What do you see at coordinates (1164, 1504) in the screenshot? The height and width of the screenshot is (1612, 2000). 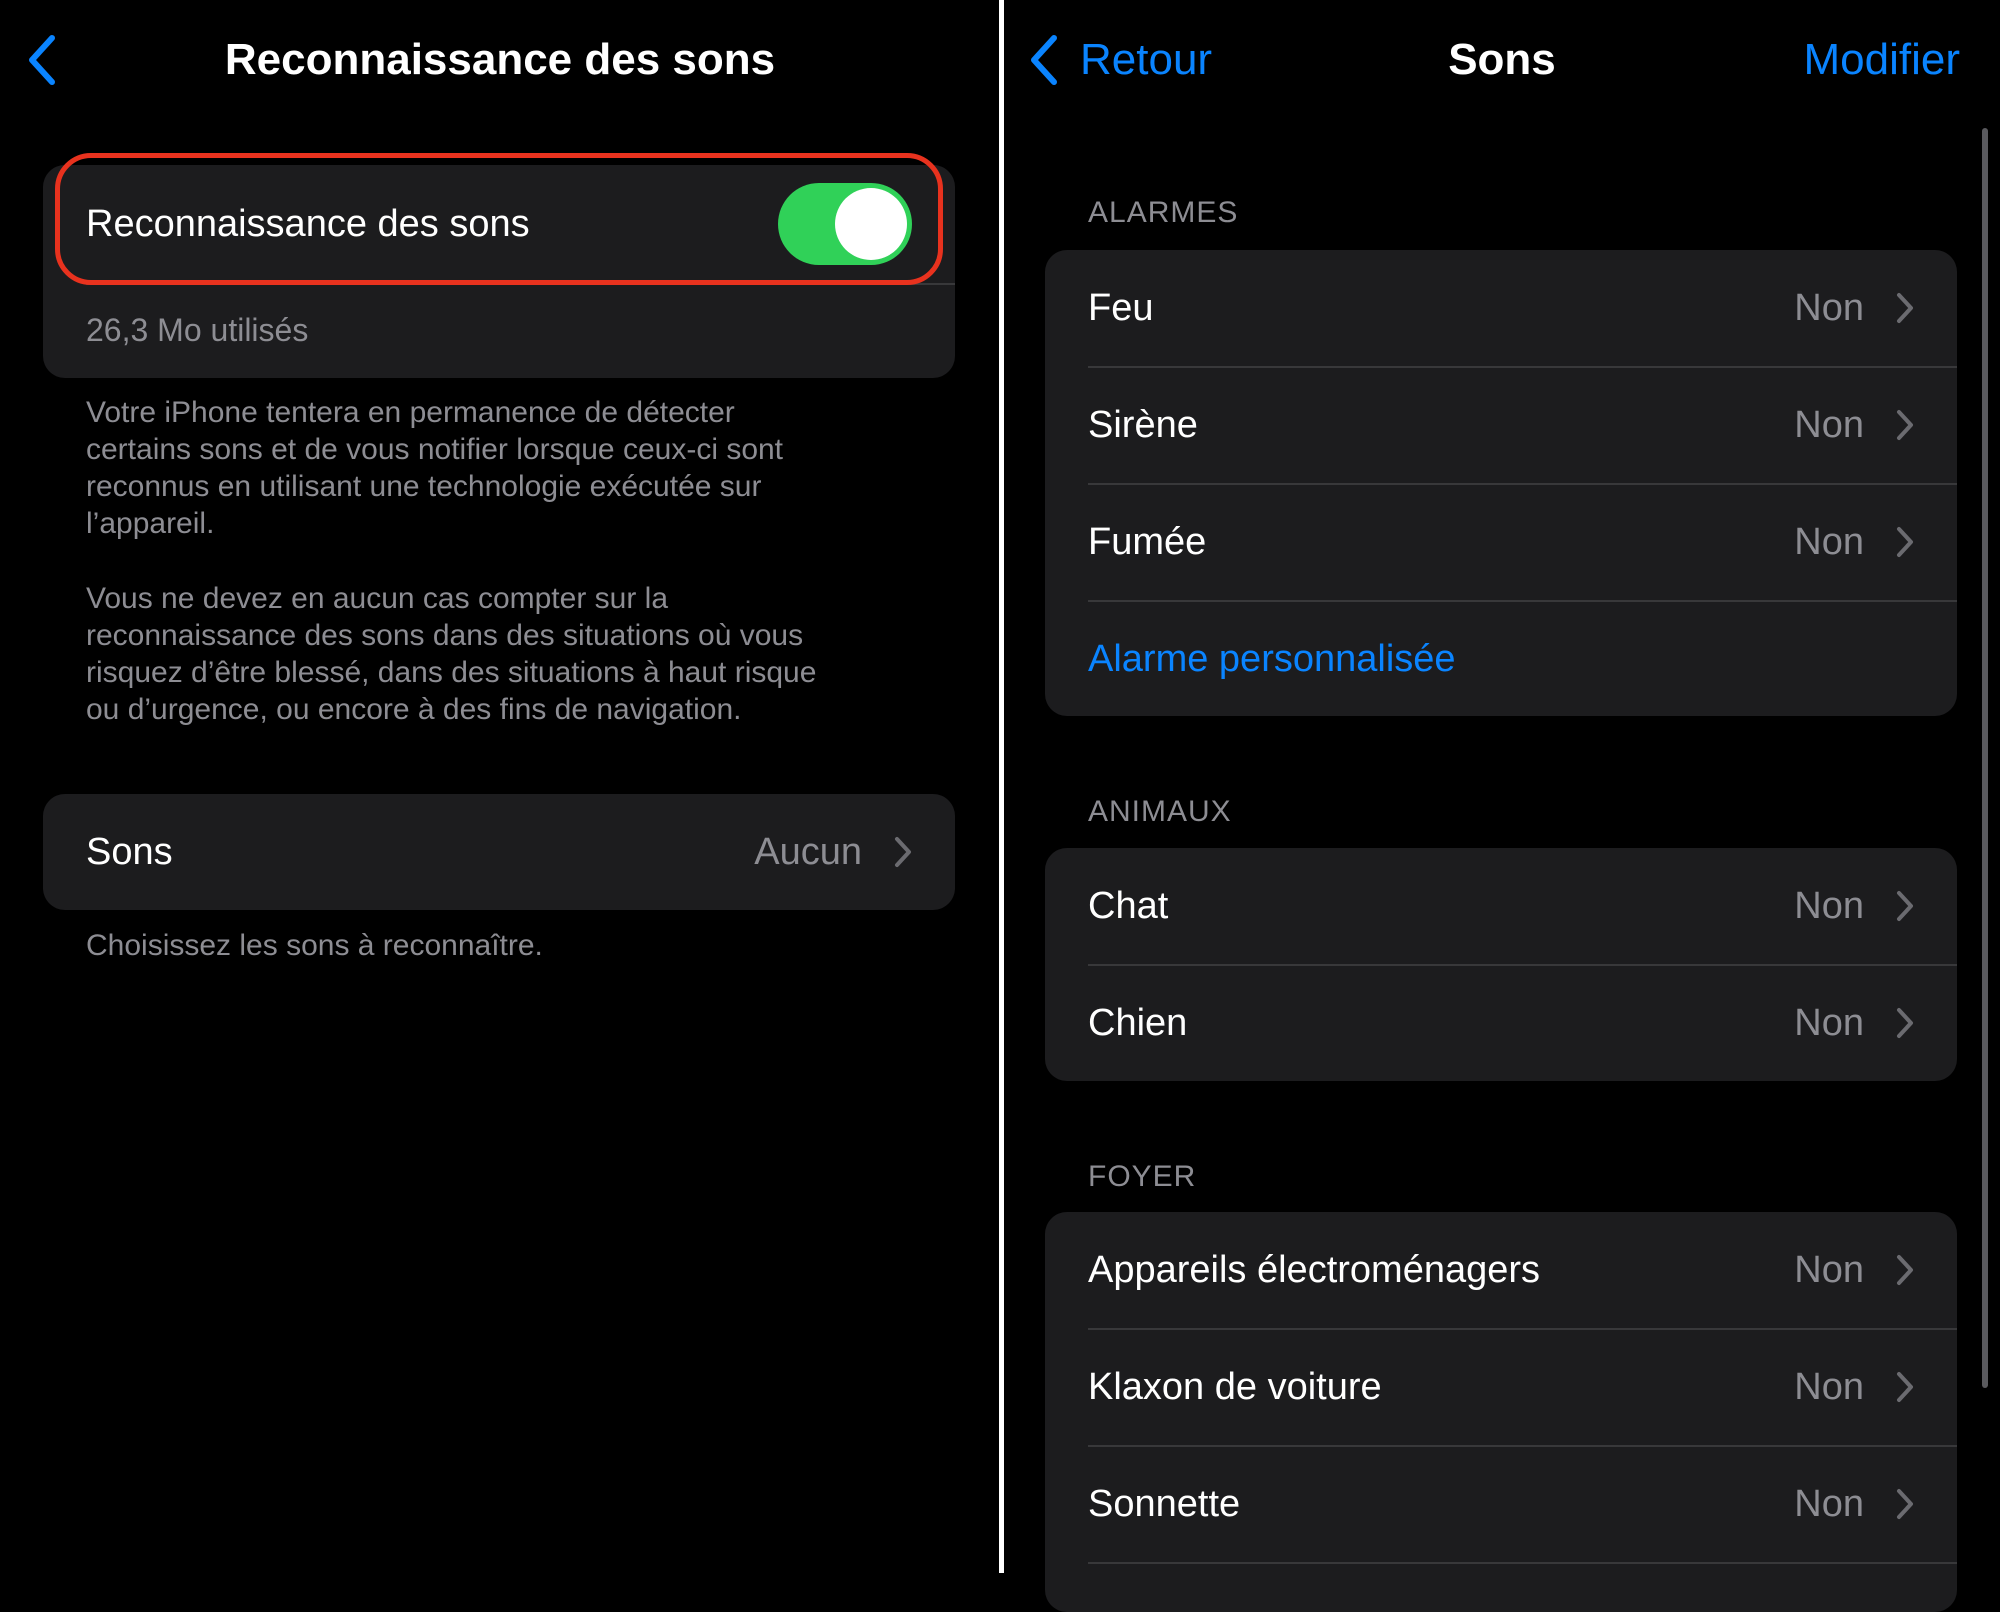 I see `list-item-label: Sonnette` at bounding box center [1164, 1504].